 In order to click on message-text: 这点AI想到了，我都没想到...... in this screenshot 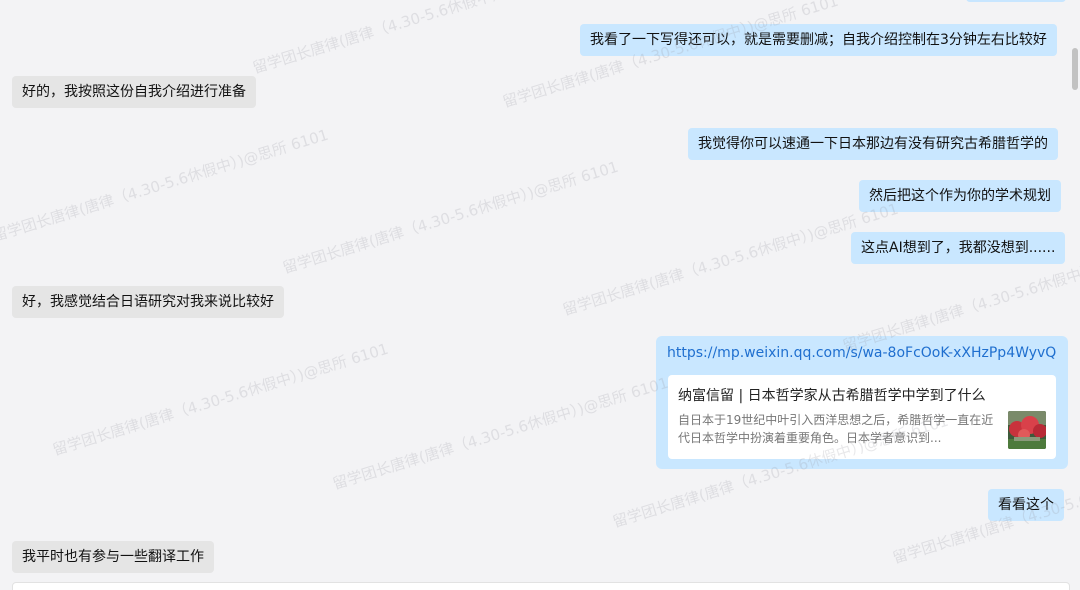, I will do `click(958, 248)`.